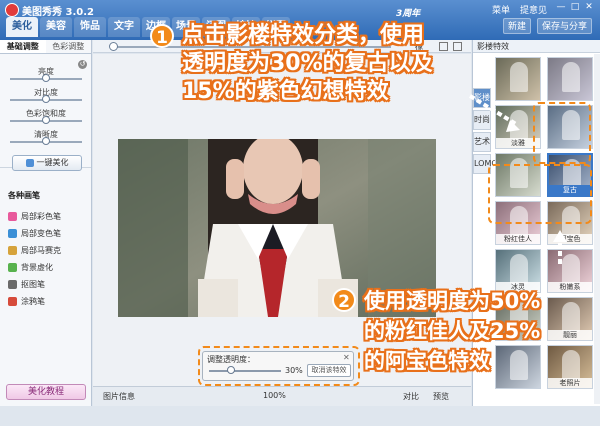 Image resolution: width=600 pixels, height=426 pixels. What do you see at coordinates (517, 179) in the screenshot?
I see `arrow-overlay` at bounding box center [517, 179].